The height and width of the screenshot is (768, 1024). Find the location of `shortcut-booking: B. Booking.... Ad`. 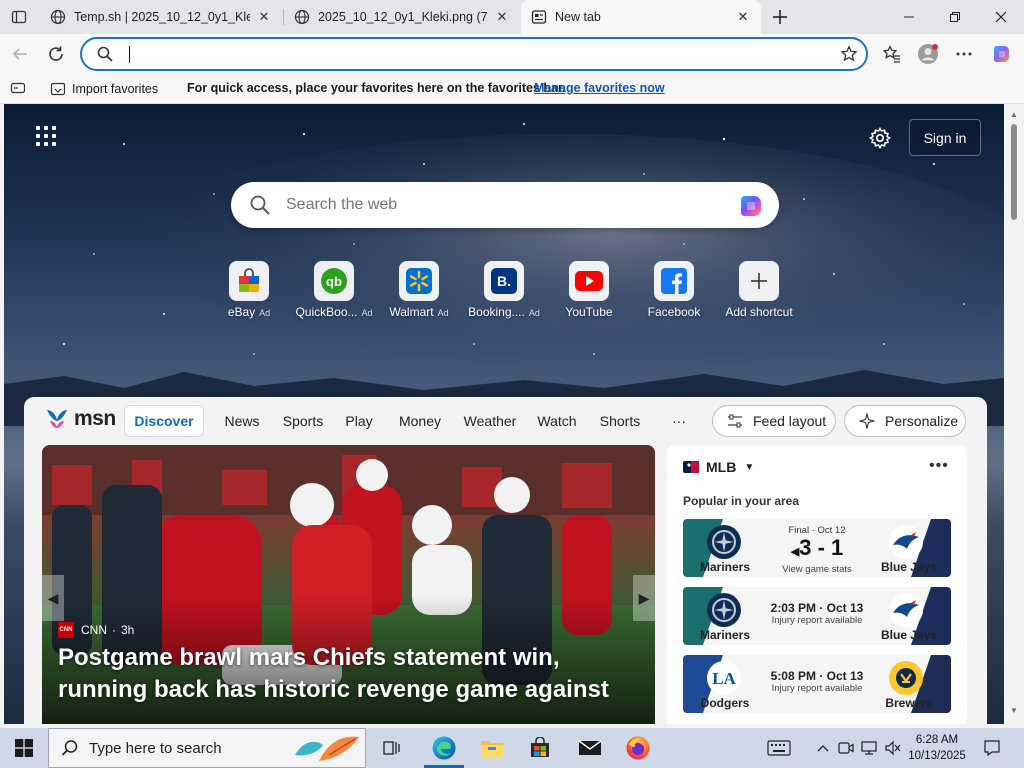

shortcut-booking: B. Booking.... Ad is located at coordinates (504, 293).